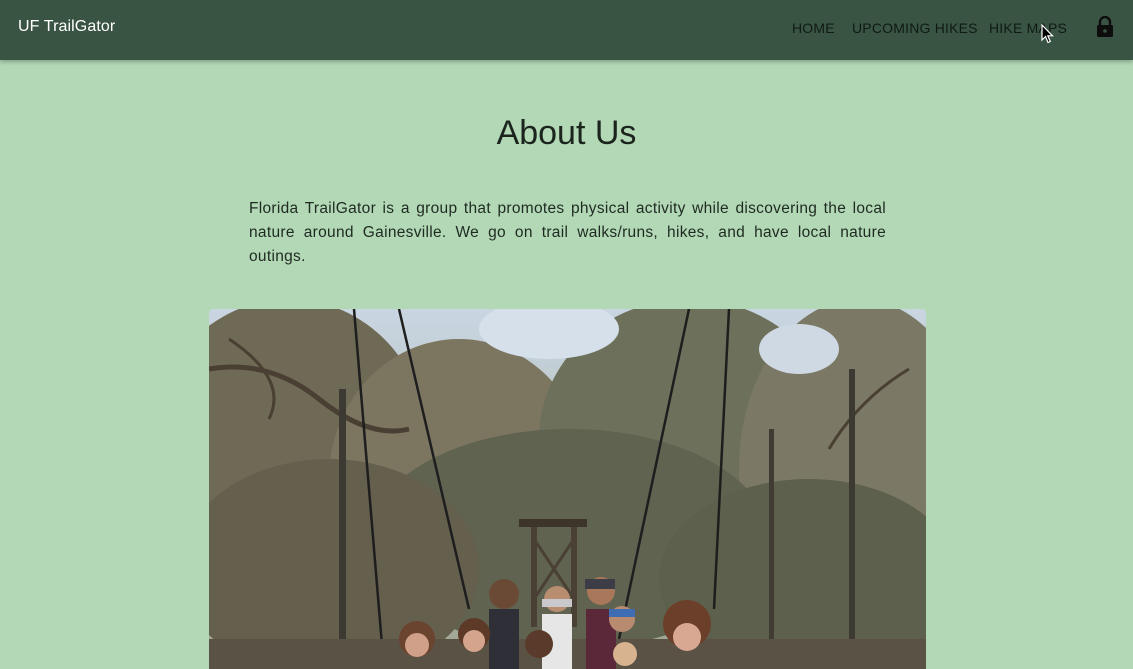  Describe the element at coordinates (1048, 33) in the screenshot. I see `mouse-cursor-icon` at that location.